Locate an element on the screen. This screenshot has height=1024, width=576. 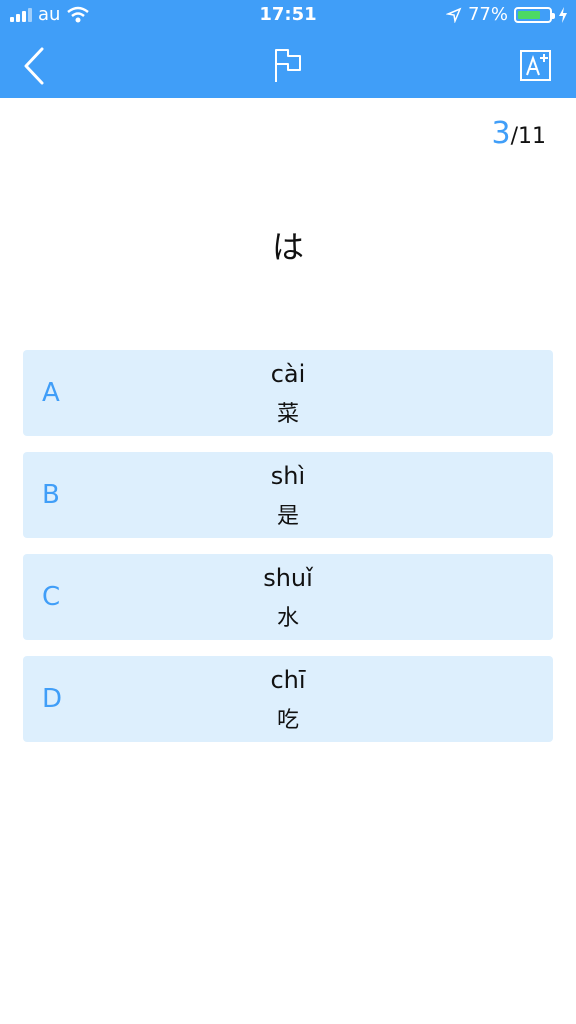
battery-icon is located at coordinates (534, 14).